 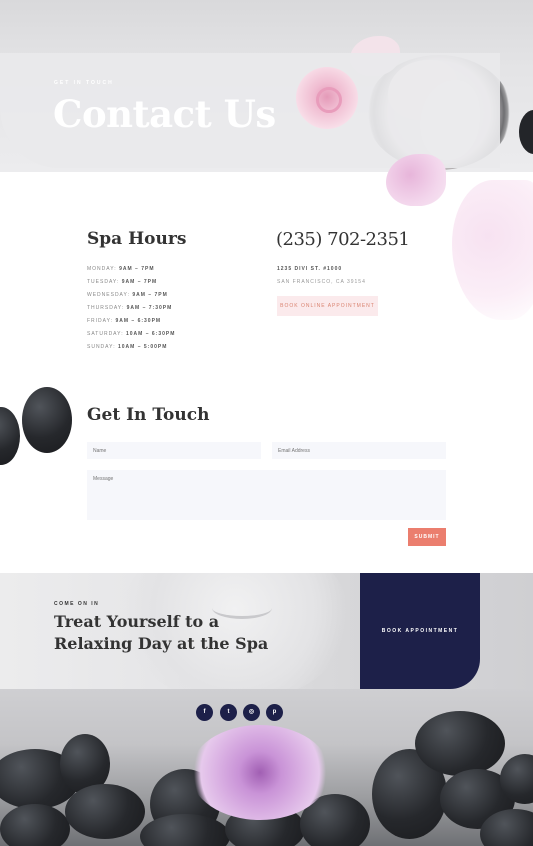 What do you see at coordinates (343, 239) in the screenshot?
I see `phone-number: (235) 702-2351` at bounding box center [343, 239].